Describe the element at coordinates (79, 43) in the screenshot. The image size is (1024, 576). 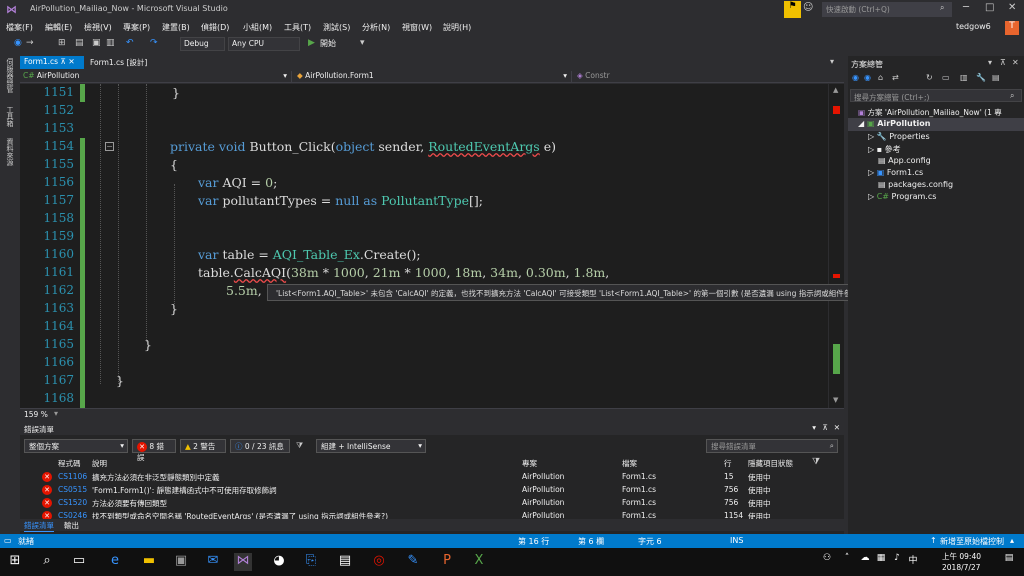
I see `open-icon: ▤` at that location.